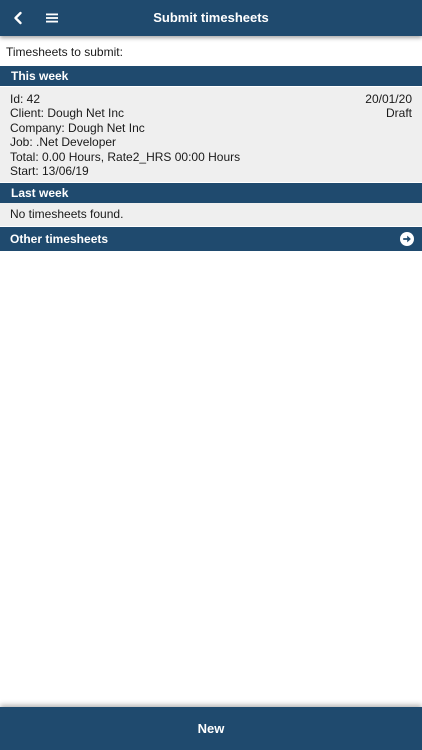  What do you see at coordinates (211, 18) in the screenshot?
I see `top-app-bar: Submit timesheets` at bounding box center [211, 18].